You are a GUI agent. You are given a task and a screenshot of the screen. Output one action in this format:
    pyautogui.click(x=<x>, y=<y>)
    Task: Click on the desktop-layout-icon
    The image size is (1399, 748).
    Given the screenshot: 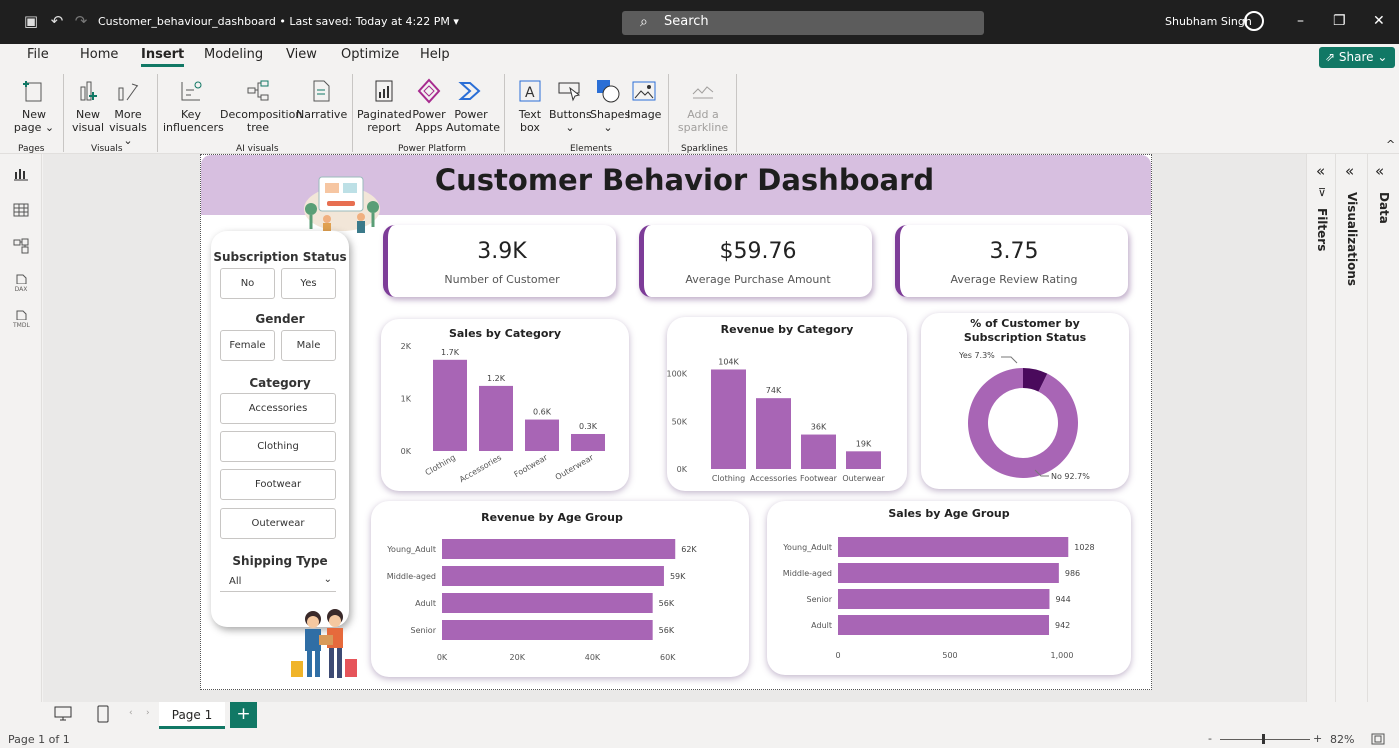 What is the action you would take?
    pyautogui.click(x=63, y=714)
    